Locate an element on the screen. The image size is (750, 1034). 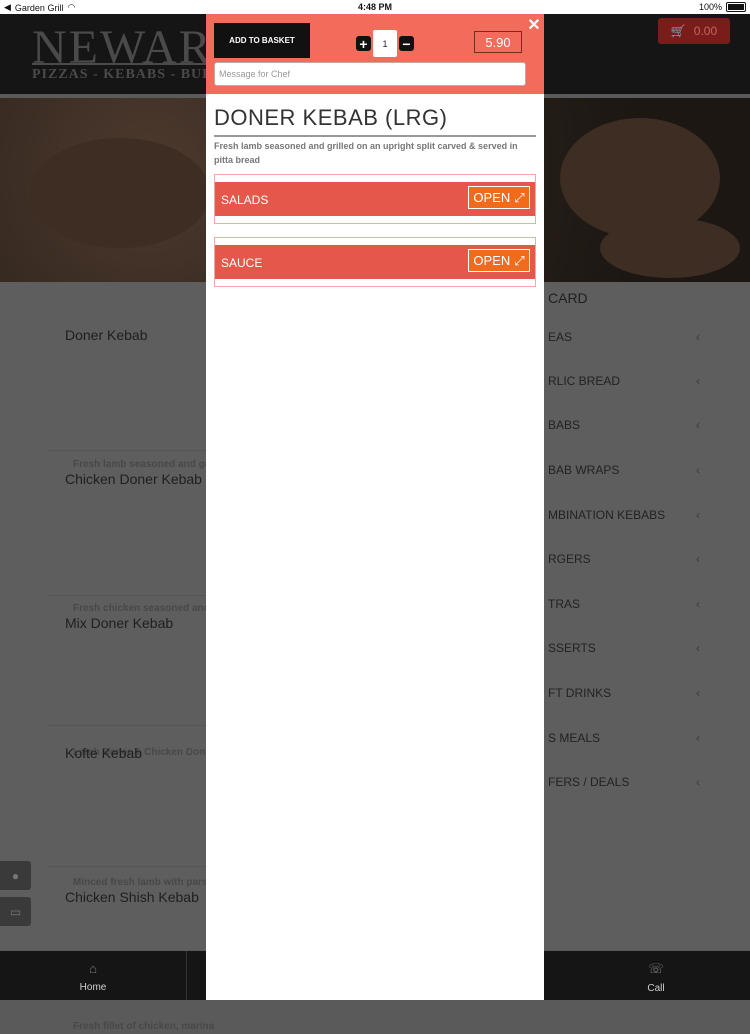
contact-card-button: ▭ is located at coordinates (15, 911).